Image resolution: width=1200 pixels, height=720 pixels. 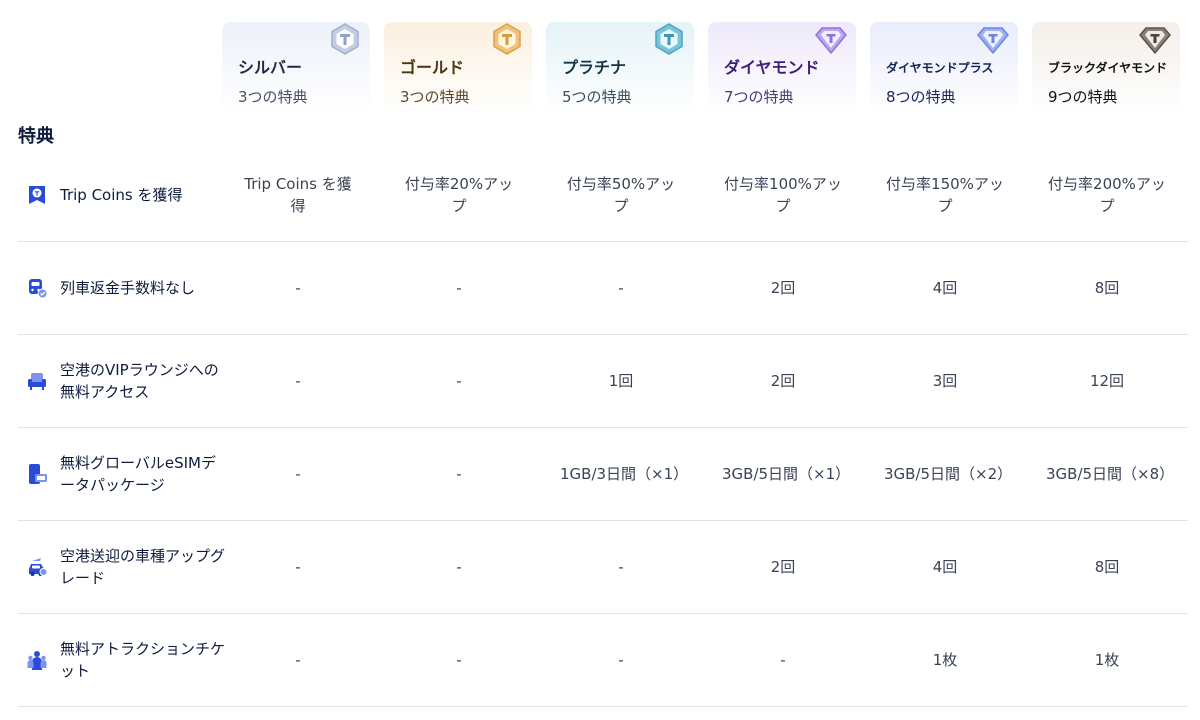 What do you see at coordinates (624, 474) in the screenshot?
I see `table-cell: 1GB/3日間（×1）` at bounding box center [624, 474].